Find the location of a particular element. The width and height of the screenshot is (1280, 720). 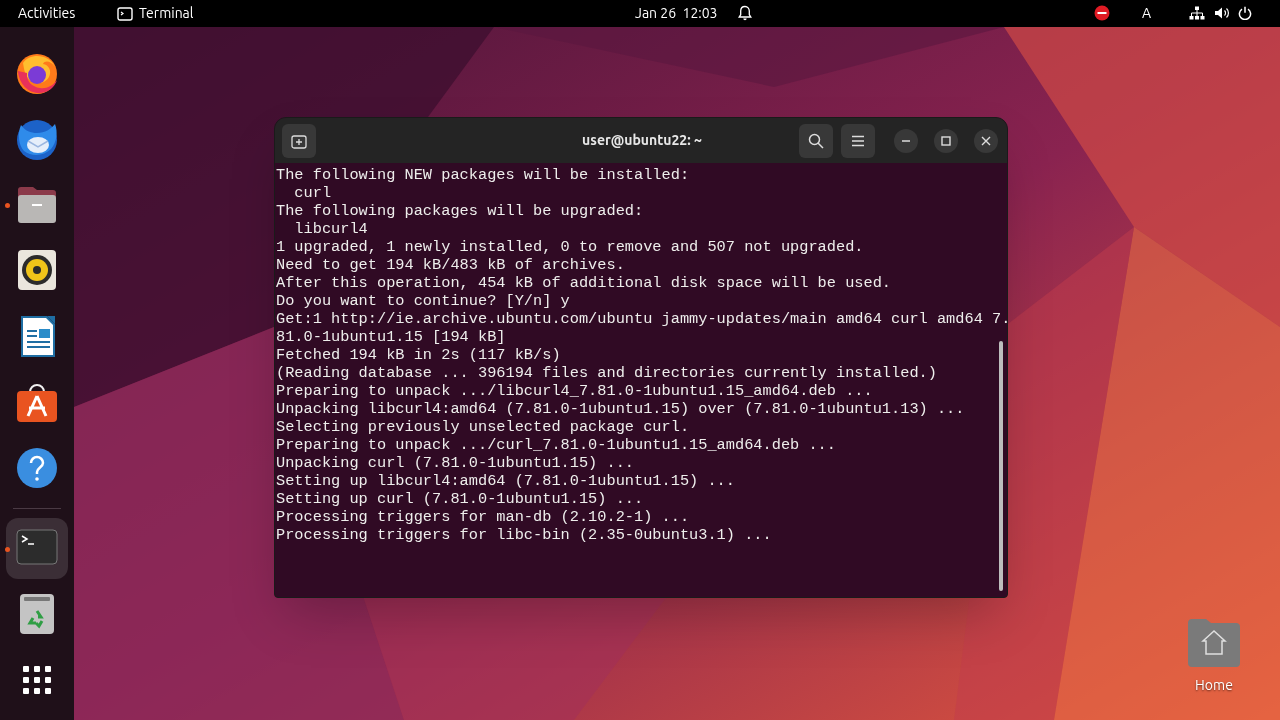

maximize-icon is located at coordinates (946, 141).